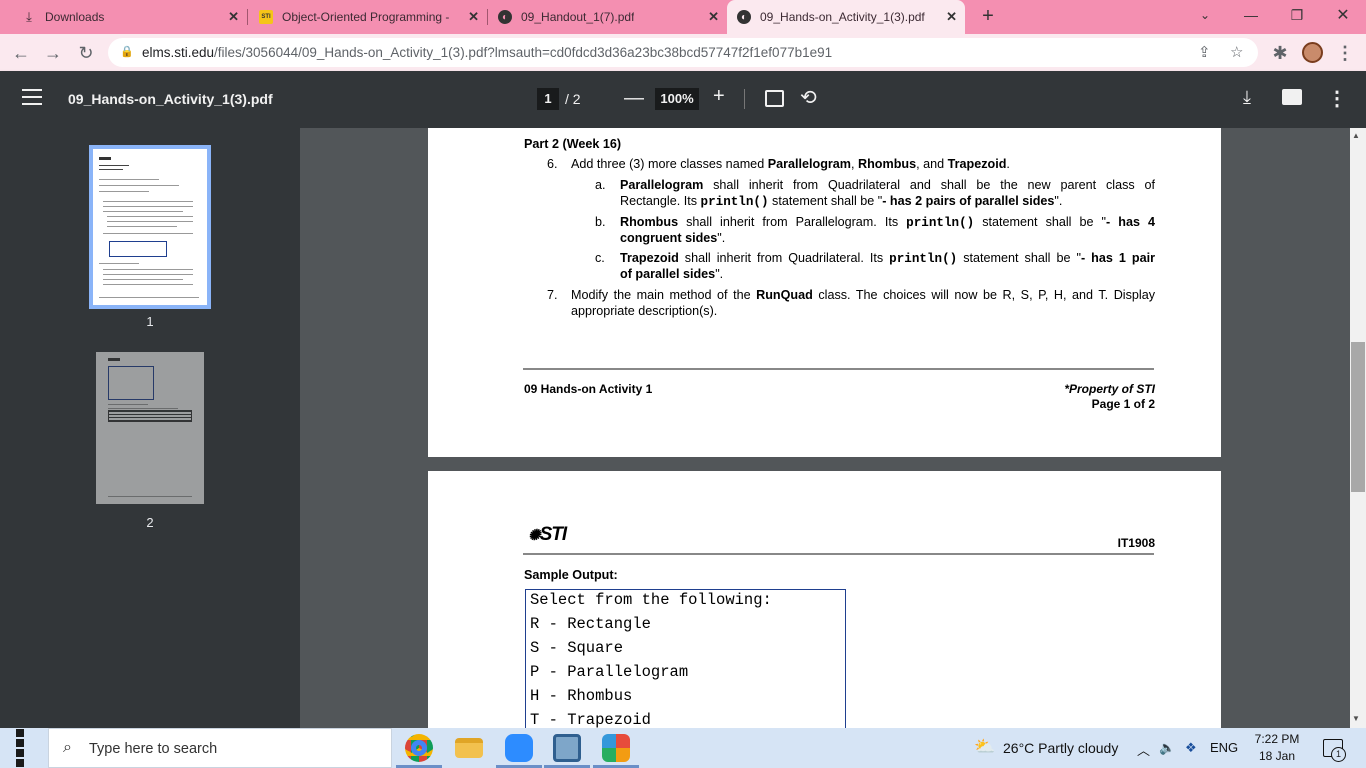  Describe the element at coordinates (220, 748) in the screenshot. I see `taskbar-search: ⌕ Type here to search` at that location.